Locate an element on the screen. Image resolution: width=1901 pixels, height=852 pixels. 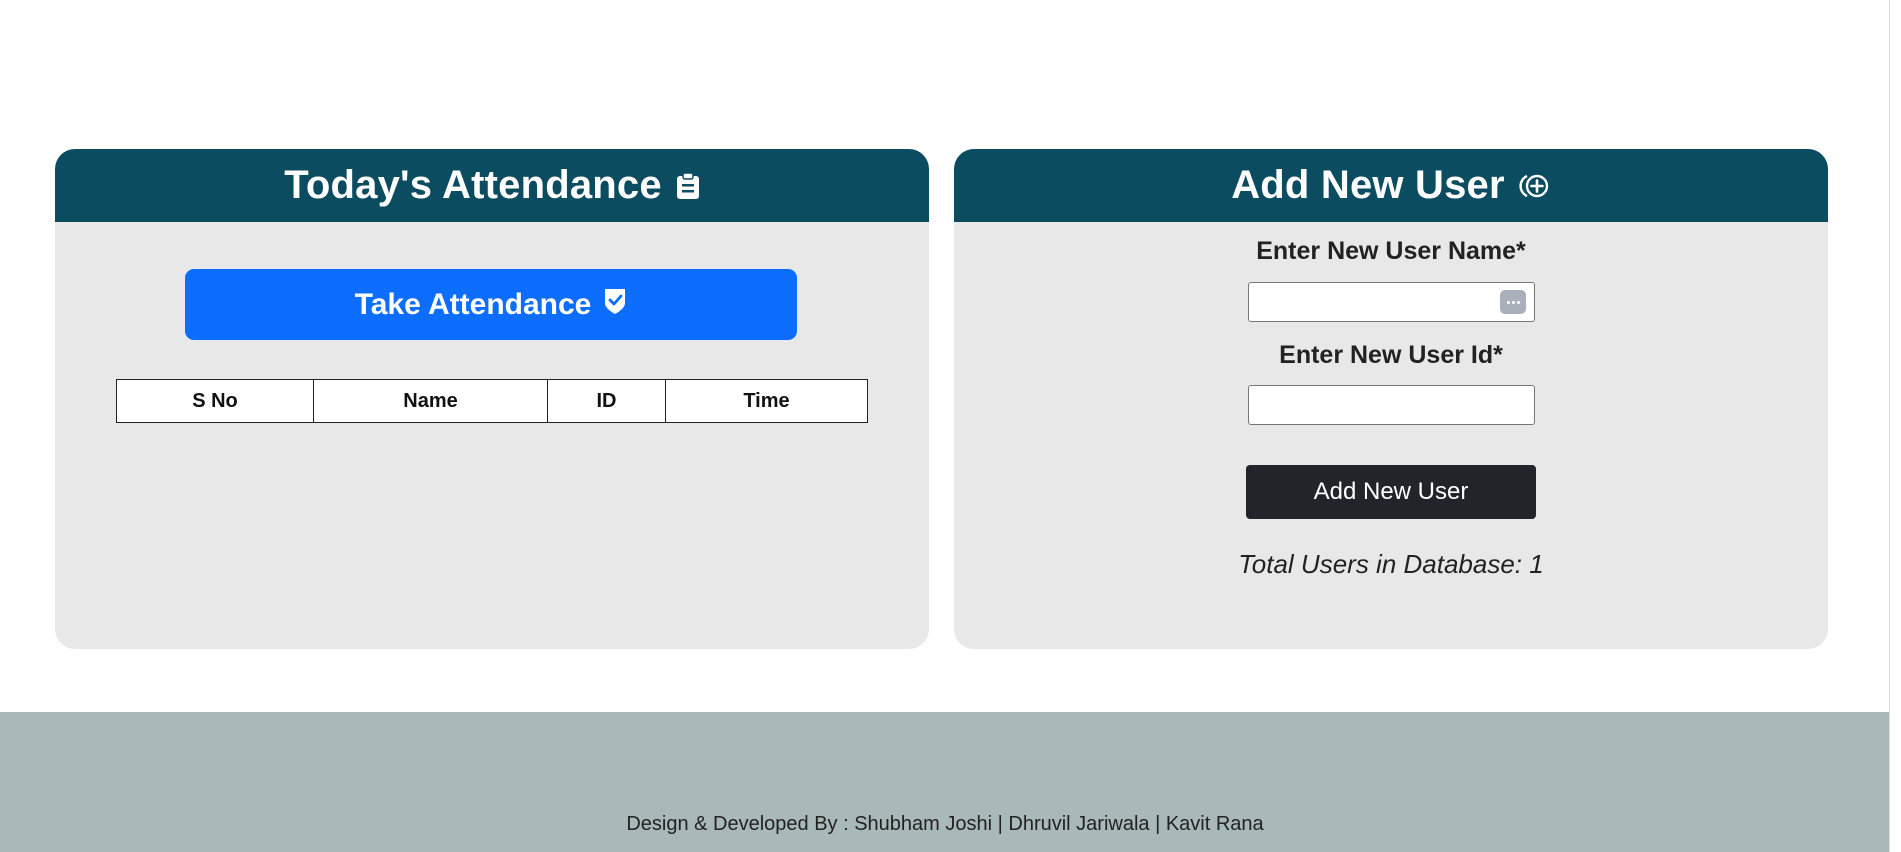
user-name-label: Enter New User Name* is located at coordinates (1391, 251).